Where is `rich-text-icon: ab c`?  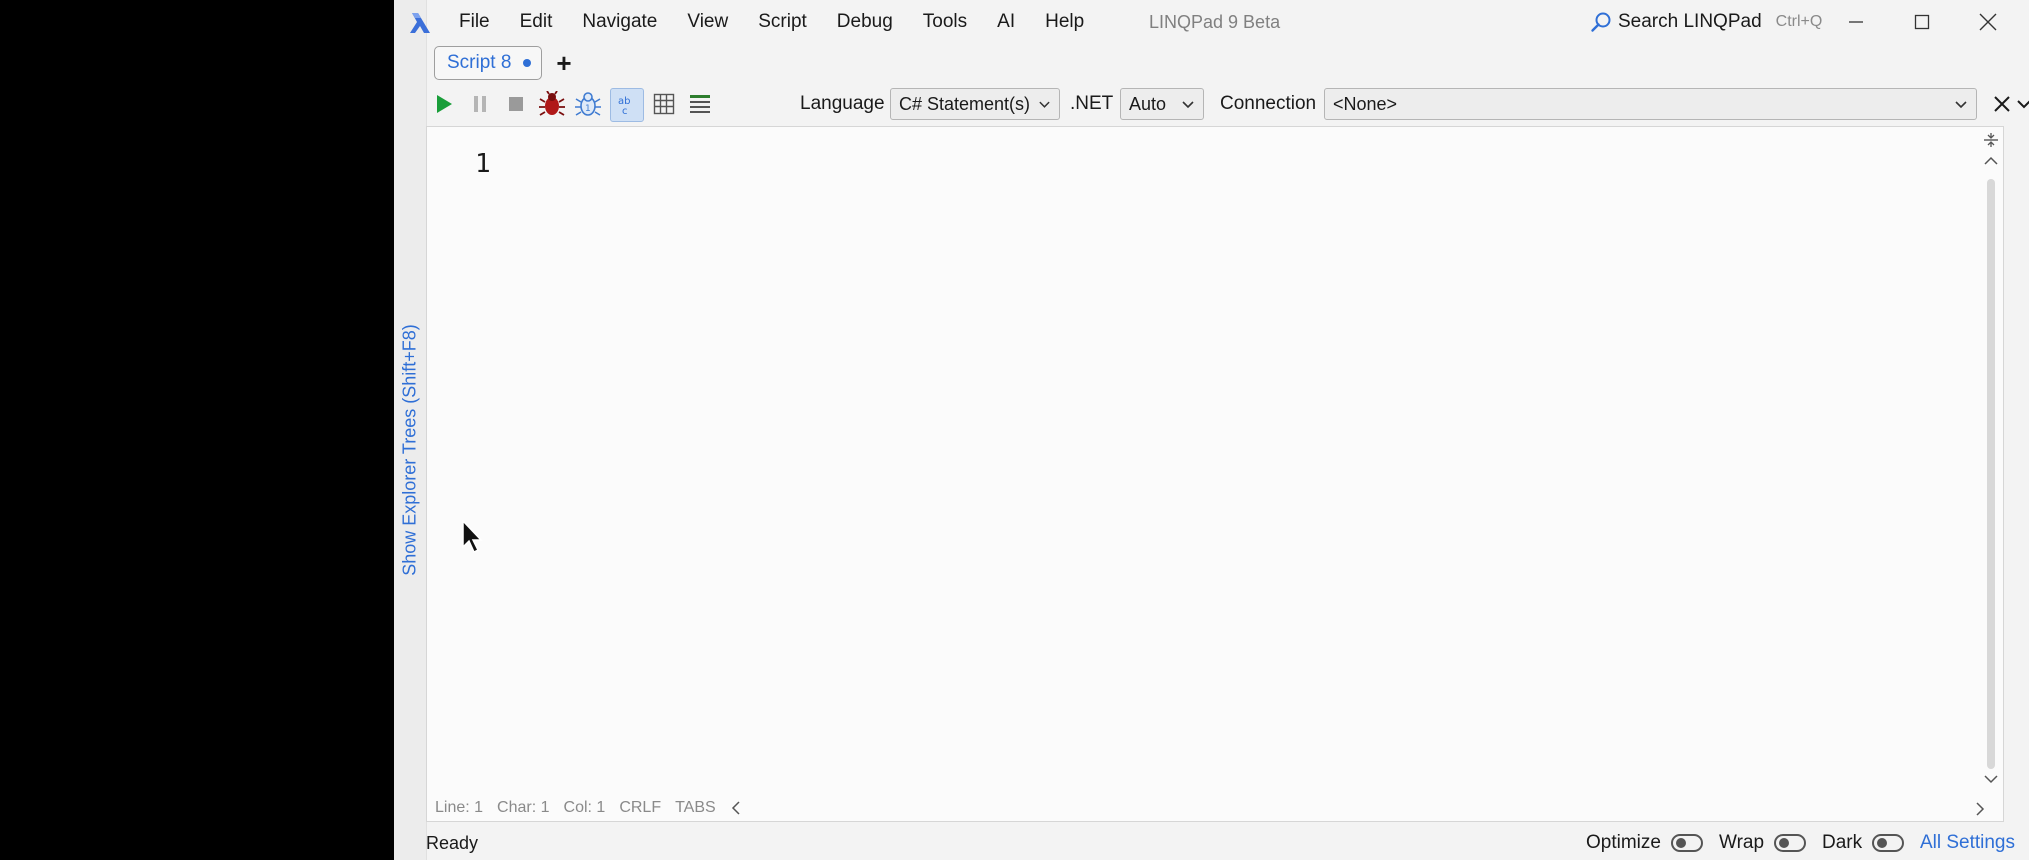
rich-text-icon: ab c is located at coordinates (624, 106).